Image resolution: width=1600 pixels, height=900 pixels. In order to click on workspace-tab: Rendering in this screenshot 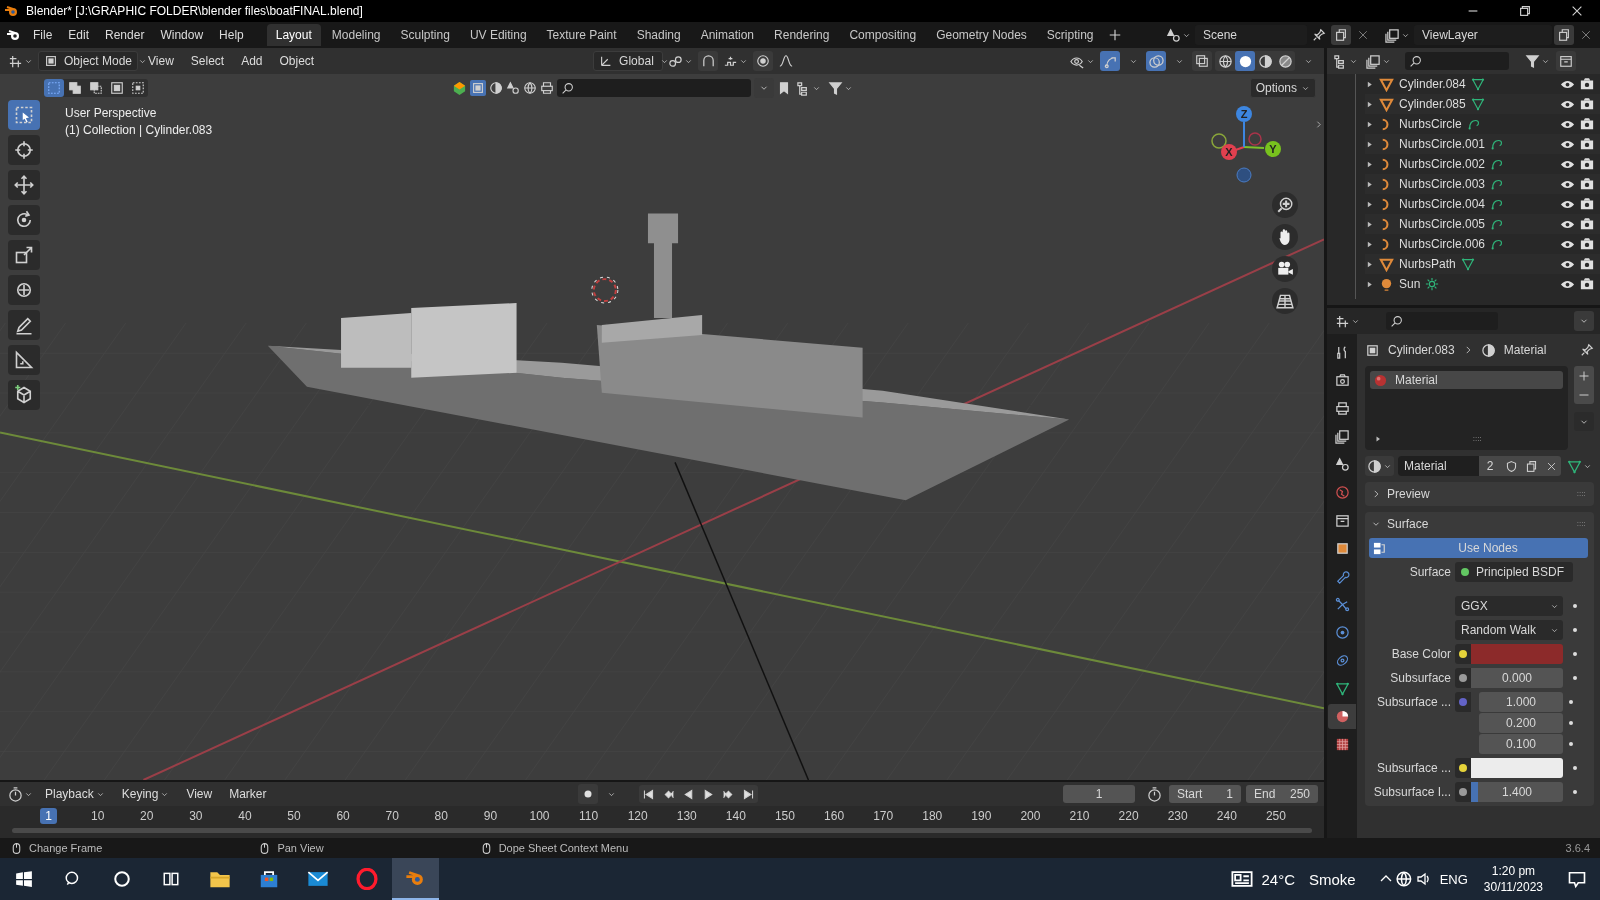, I will do `click(802, 35)`.